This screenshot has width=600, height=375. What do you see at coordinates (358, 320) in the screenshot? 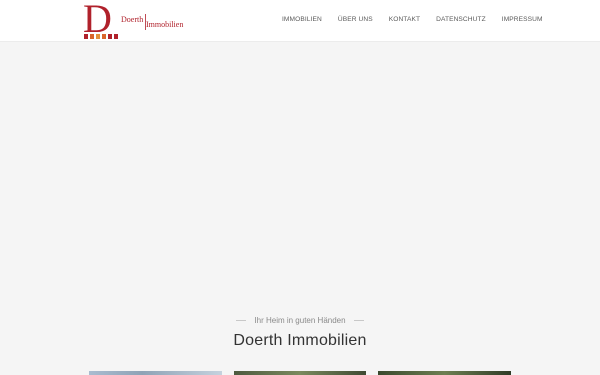
I see `tagline-divider-right` at bounding box center [358, 320].